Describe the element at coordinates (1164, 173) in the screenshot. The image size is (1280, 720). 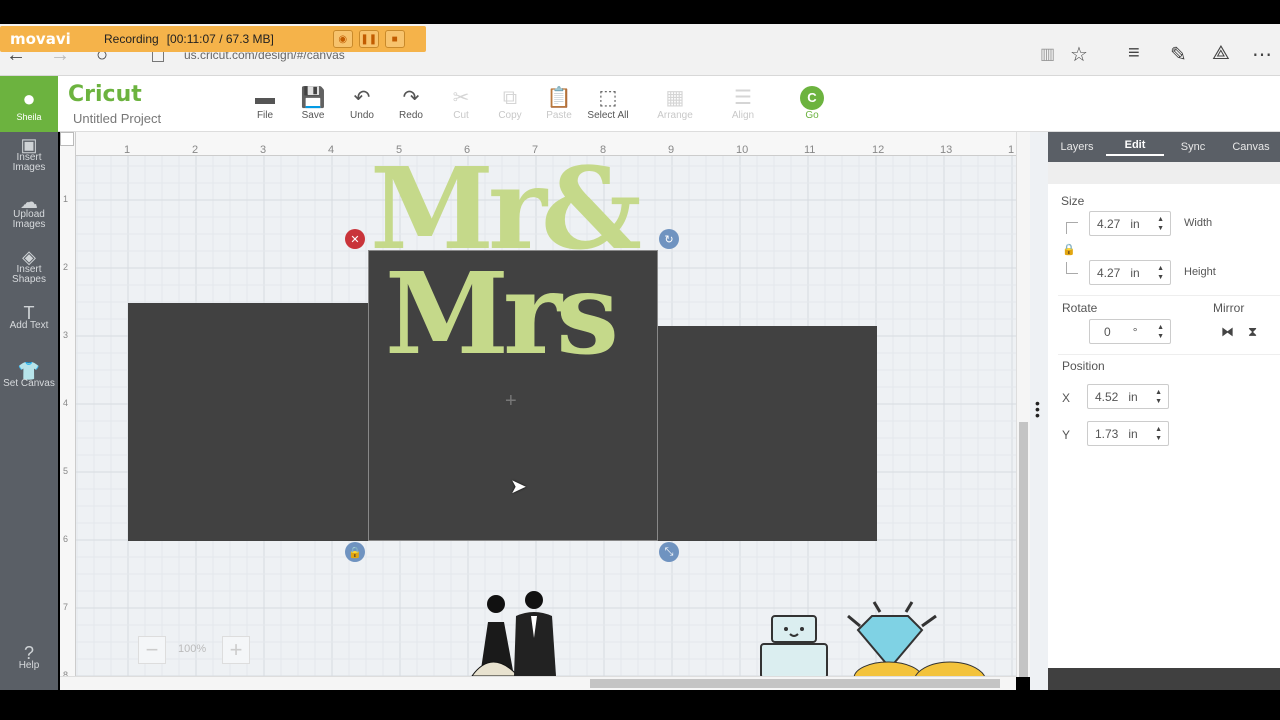
I see `panel-subbar` at that location.